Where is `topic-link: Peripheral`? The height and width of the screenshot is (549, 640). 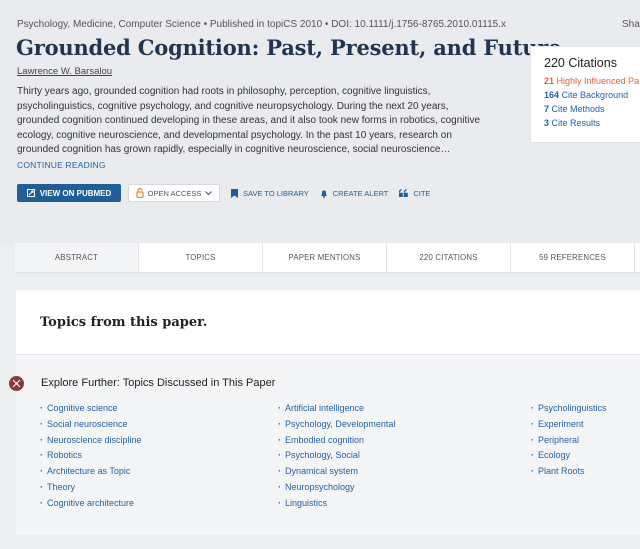 topic-link: Peripheral is located at coordinates (569, 441).